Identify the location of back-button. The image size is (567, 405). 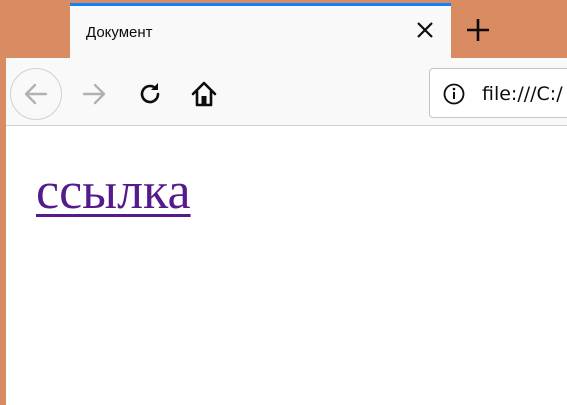
(36, 94).